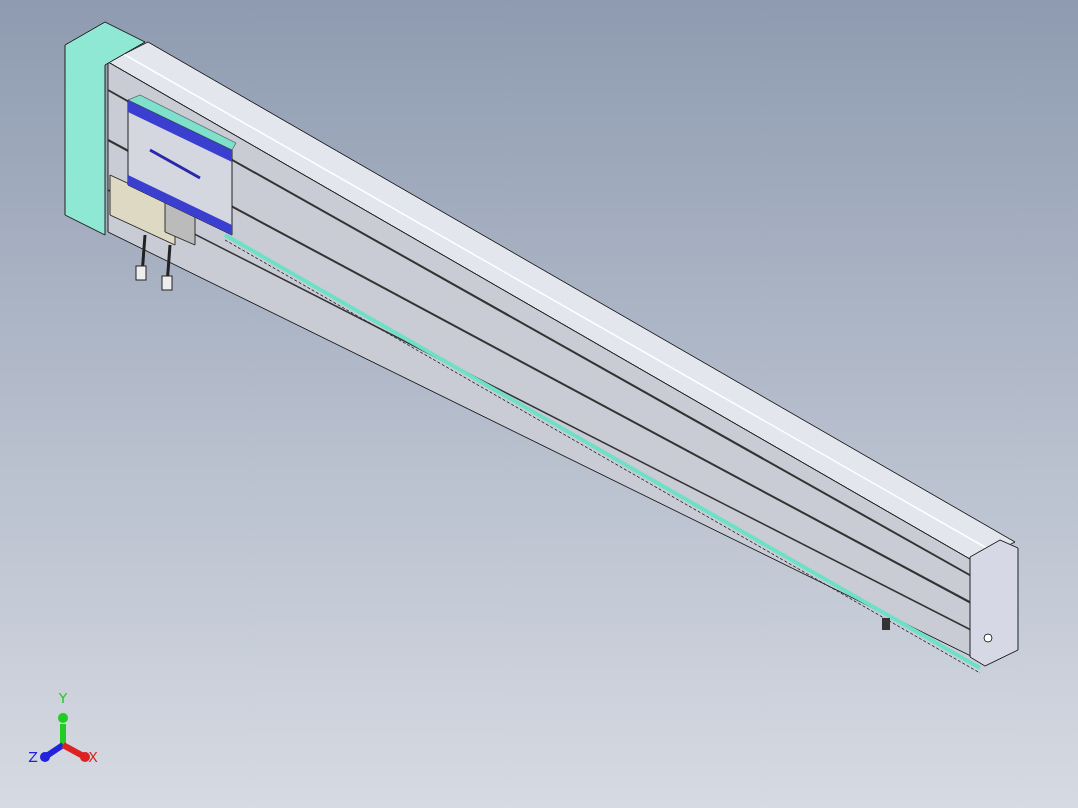 This screenshot has height=808, width=1078. What do you see at coordinates (63, 698) in the screenshot?
I see `axis-label: Y` at bounding box center [63, 698].